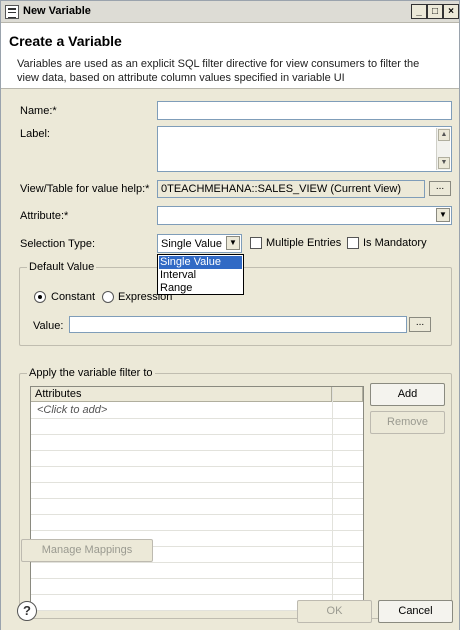  What do you see at coordinates (407, 422) in the screenshot?
I see `remove-button: Remove` at bounding box center [407, 422].